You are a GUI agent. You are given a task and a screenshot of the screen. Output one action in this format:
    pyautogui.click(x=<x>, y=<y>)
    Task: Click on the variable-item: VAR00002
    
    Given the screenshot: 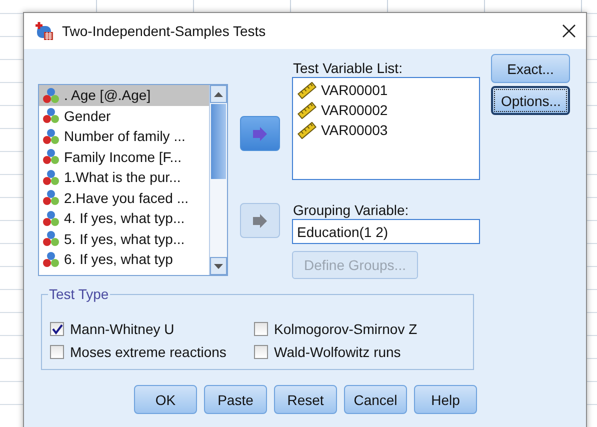 What is the action you would take?
    pyautogui.click(x=386, y=110)
    